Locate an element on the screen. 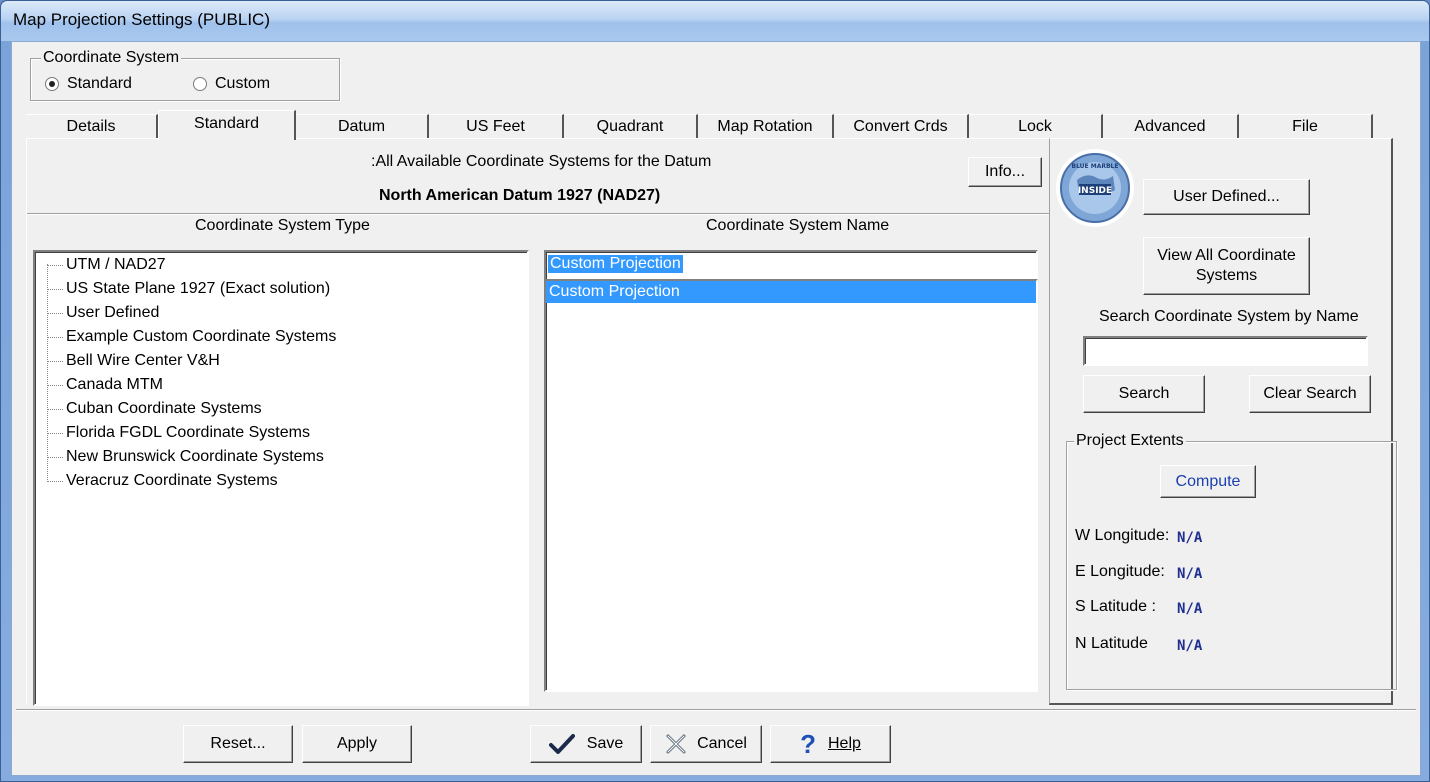 This screenshot has height=782, width=1430. help-icon: ? is located at coordinates (808, 744).